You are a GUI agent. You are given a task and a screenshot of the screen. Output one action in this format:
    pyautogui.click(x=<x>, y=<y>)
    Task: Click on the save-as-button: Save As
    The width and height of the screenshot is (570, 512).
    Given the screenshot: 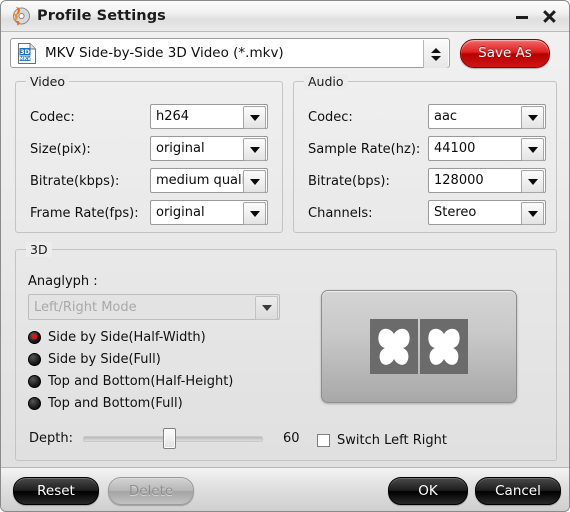 What is the action you would take?
    pyautogui.click(x=505, y=53)
    